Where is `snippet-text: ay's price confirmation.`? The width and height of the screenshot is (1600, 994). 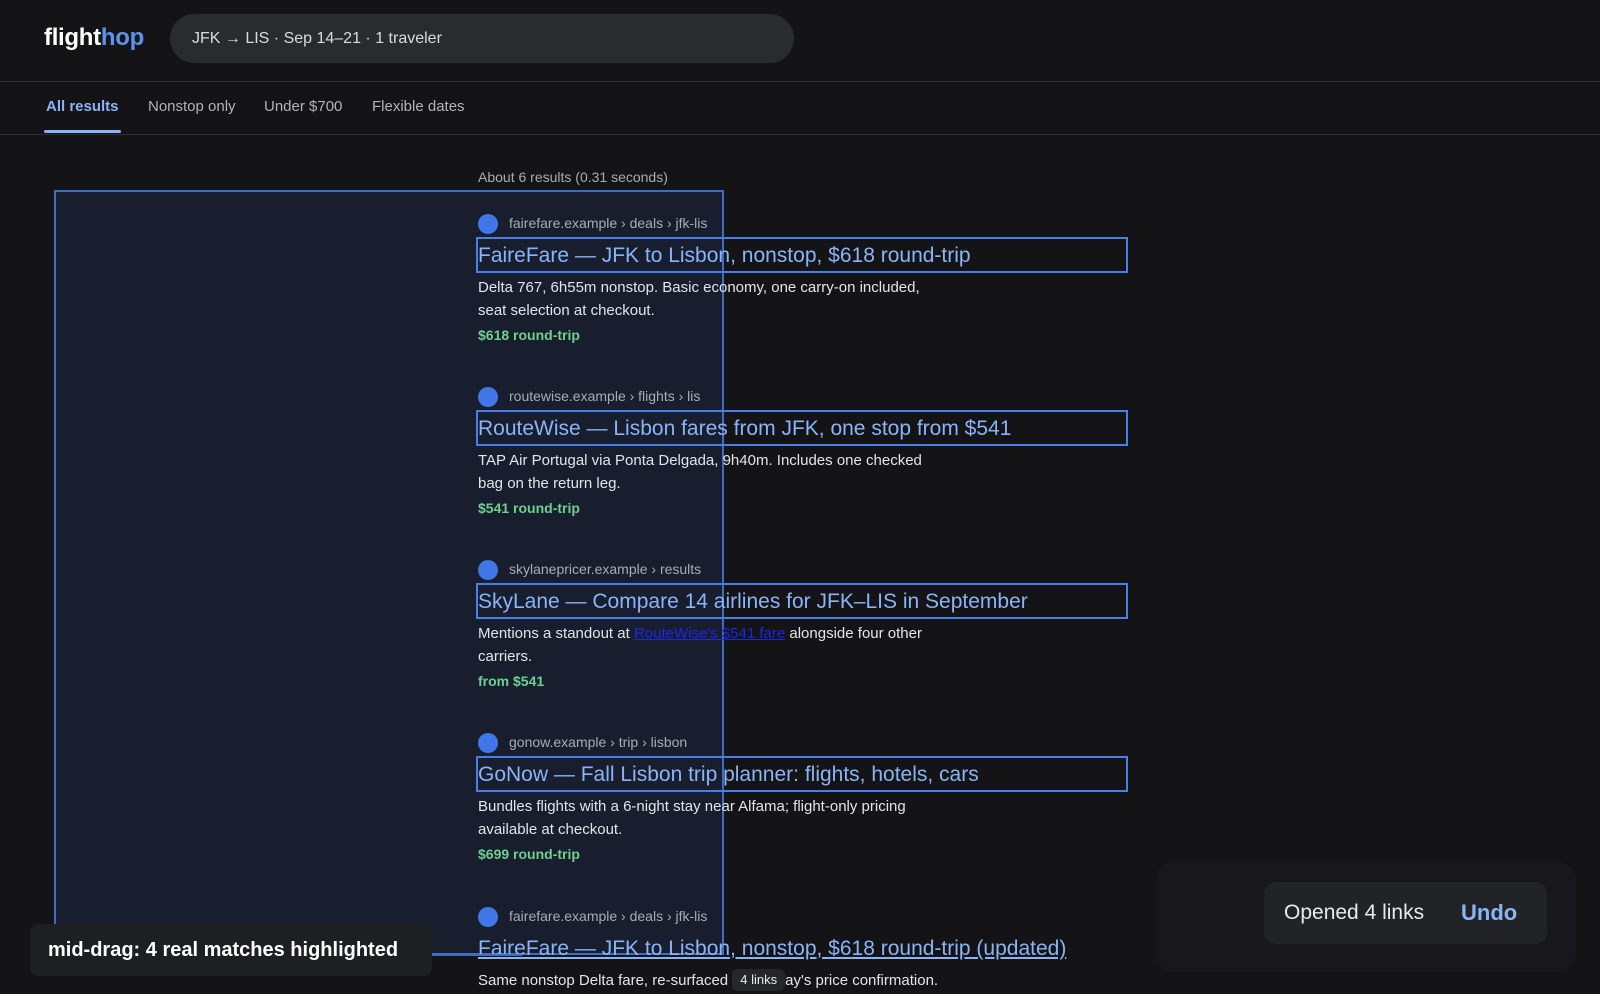
snippet-text: ay's price confirmation. is located at coordinates (862, 980).